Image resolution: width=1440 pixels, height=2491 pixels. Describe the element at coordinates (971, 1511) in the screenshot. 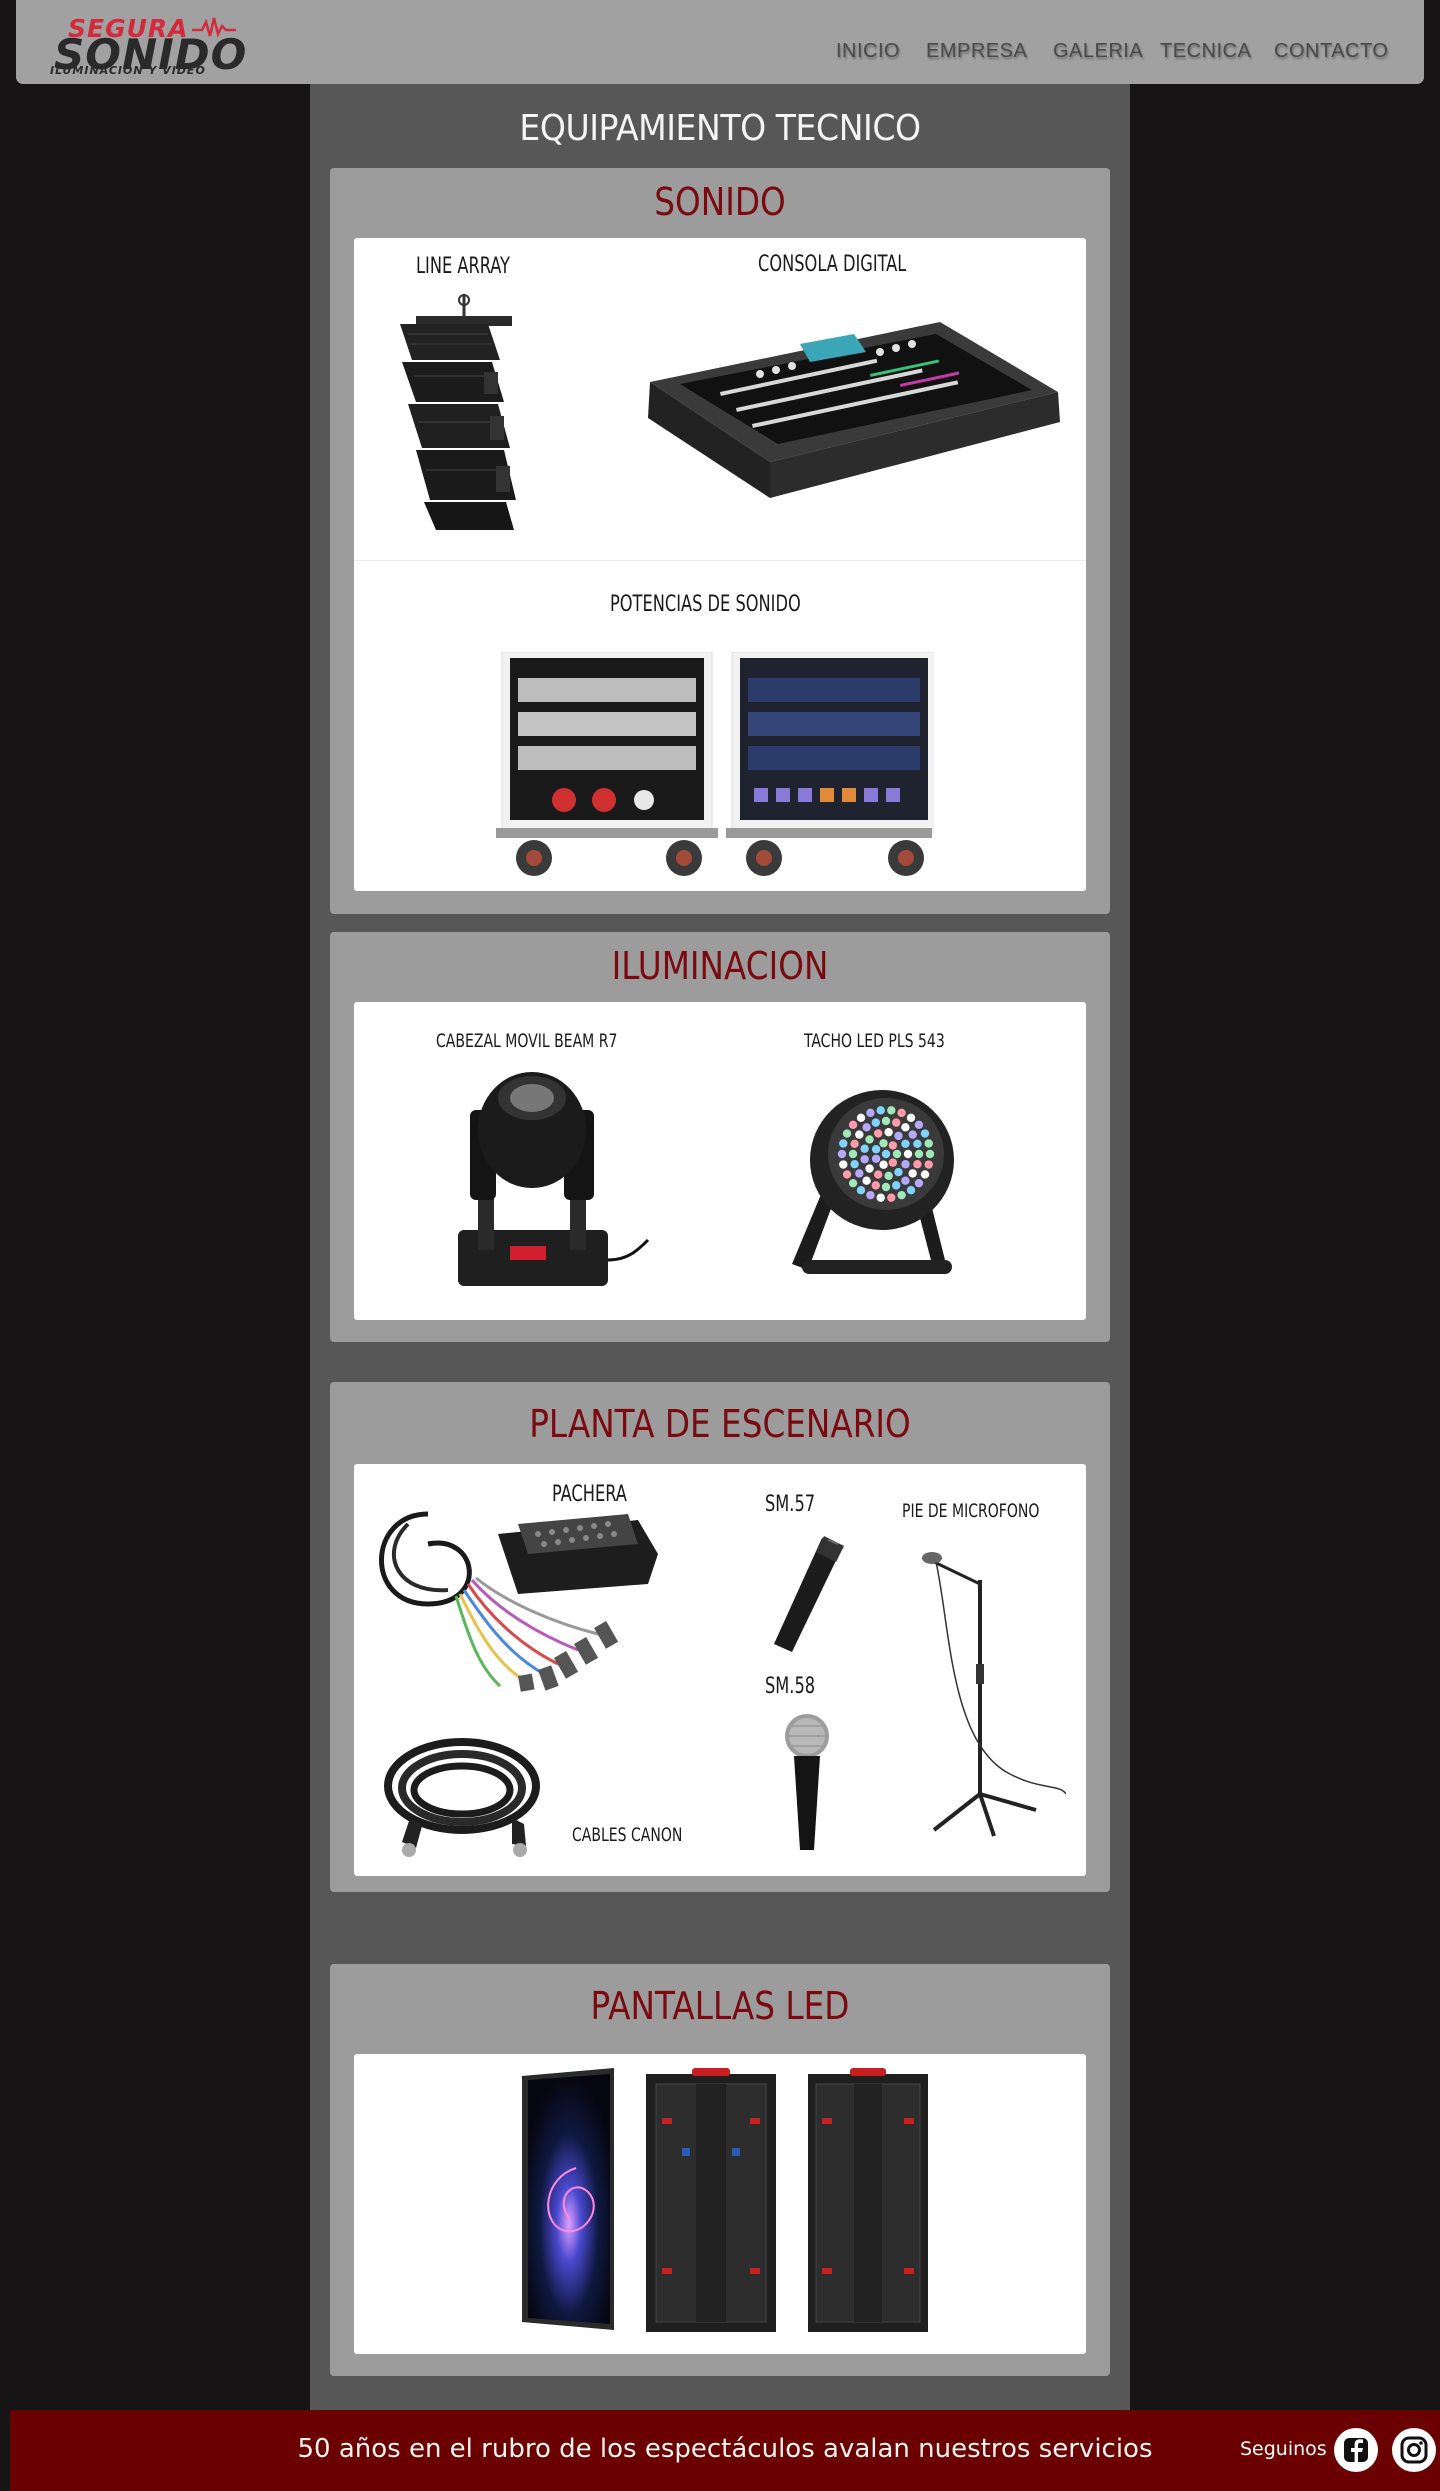

I see `label-pie-microfono: PIE DE MICROFONO` at that location.